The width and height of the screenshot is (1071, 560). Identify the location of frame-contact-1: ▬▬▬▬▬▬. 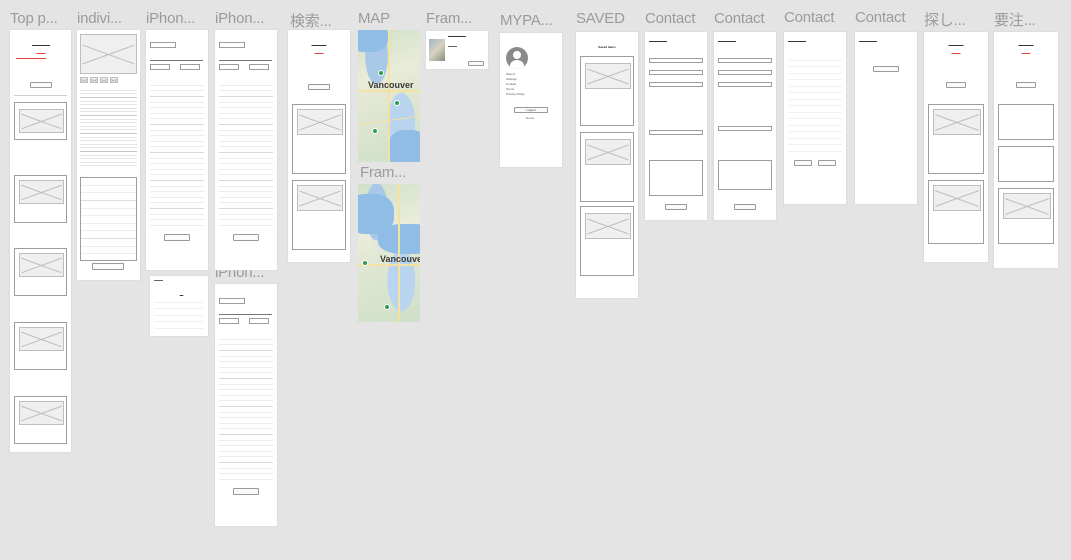
(676, 126).